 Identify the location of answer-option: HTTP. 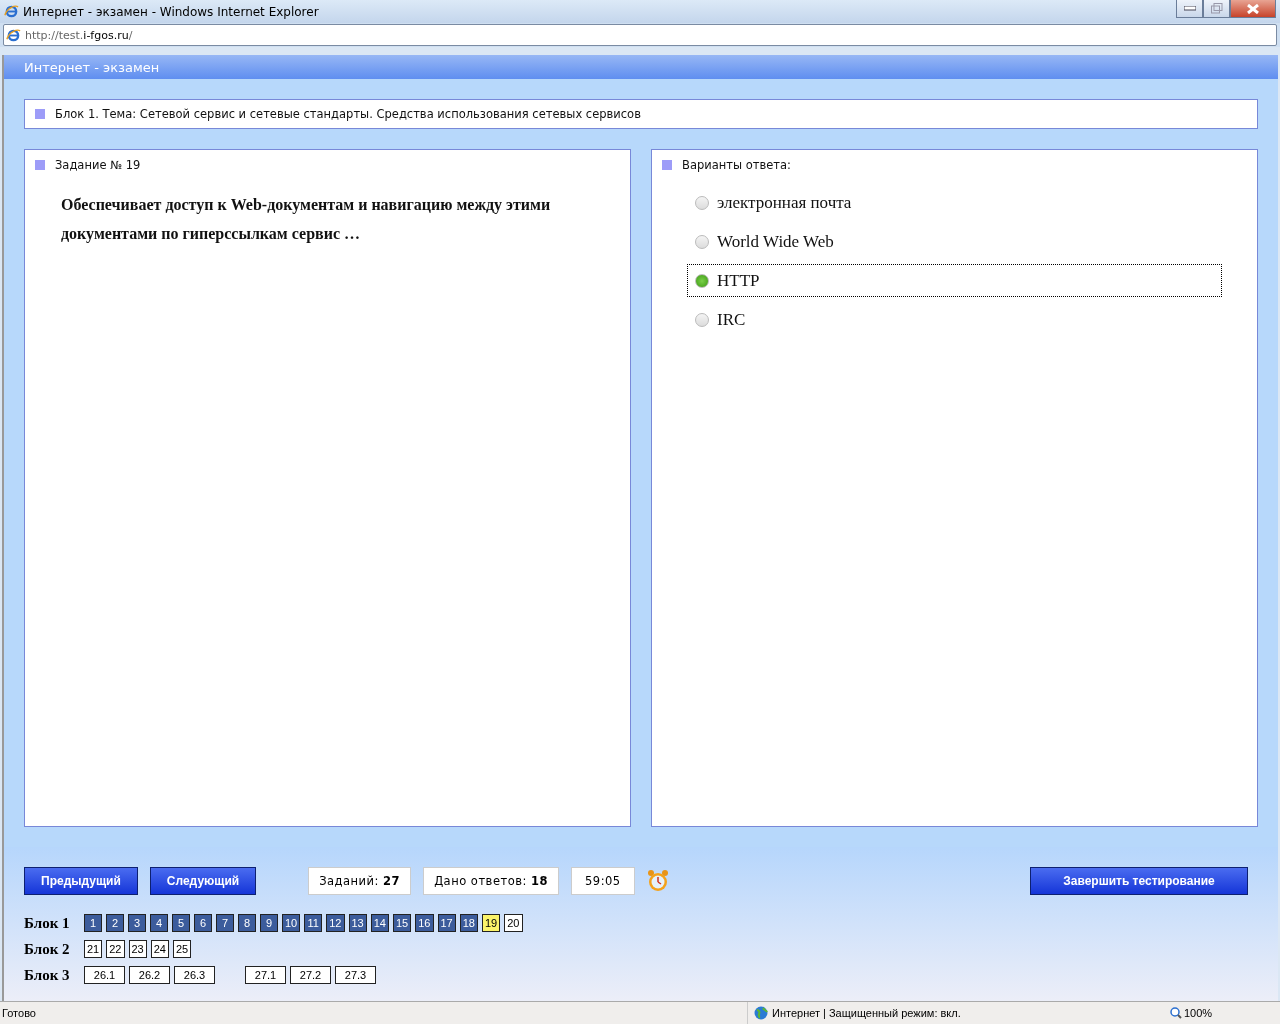
(954, 280).